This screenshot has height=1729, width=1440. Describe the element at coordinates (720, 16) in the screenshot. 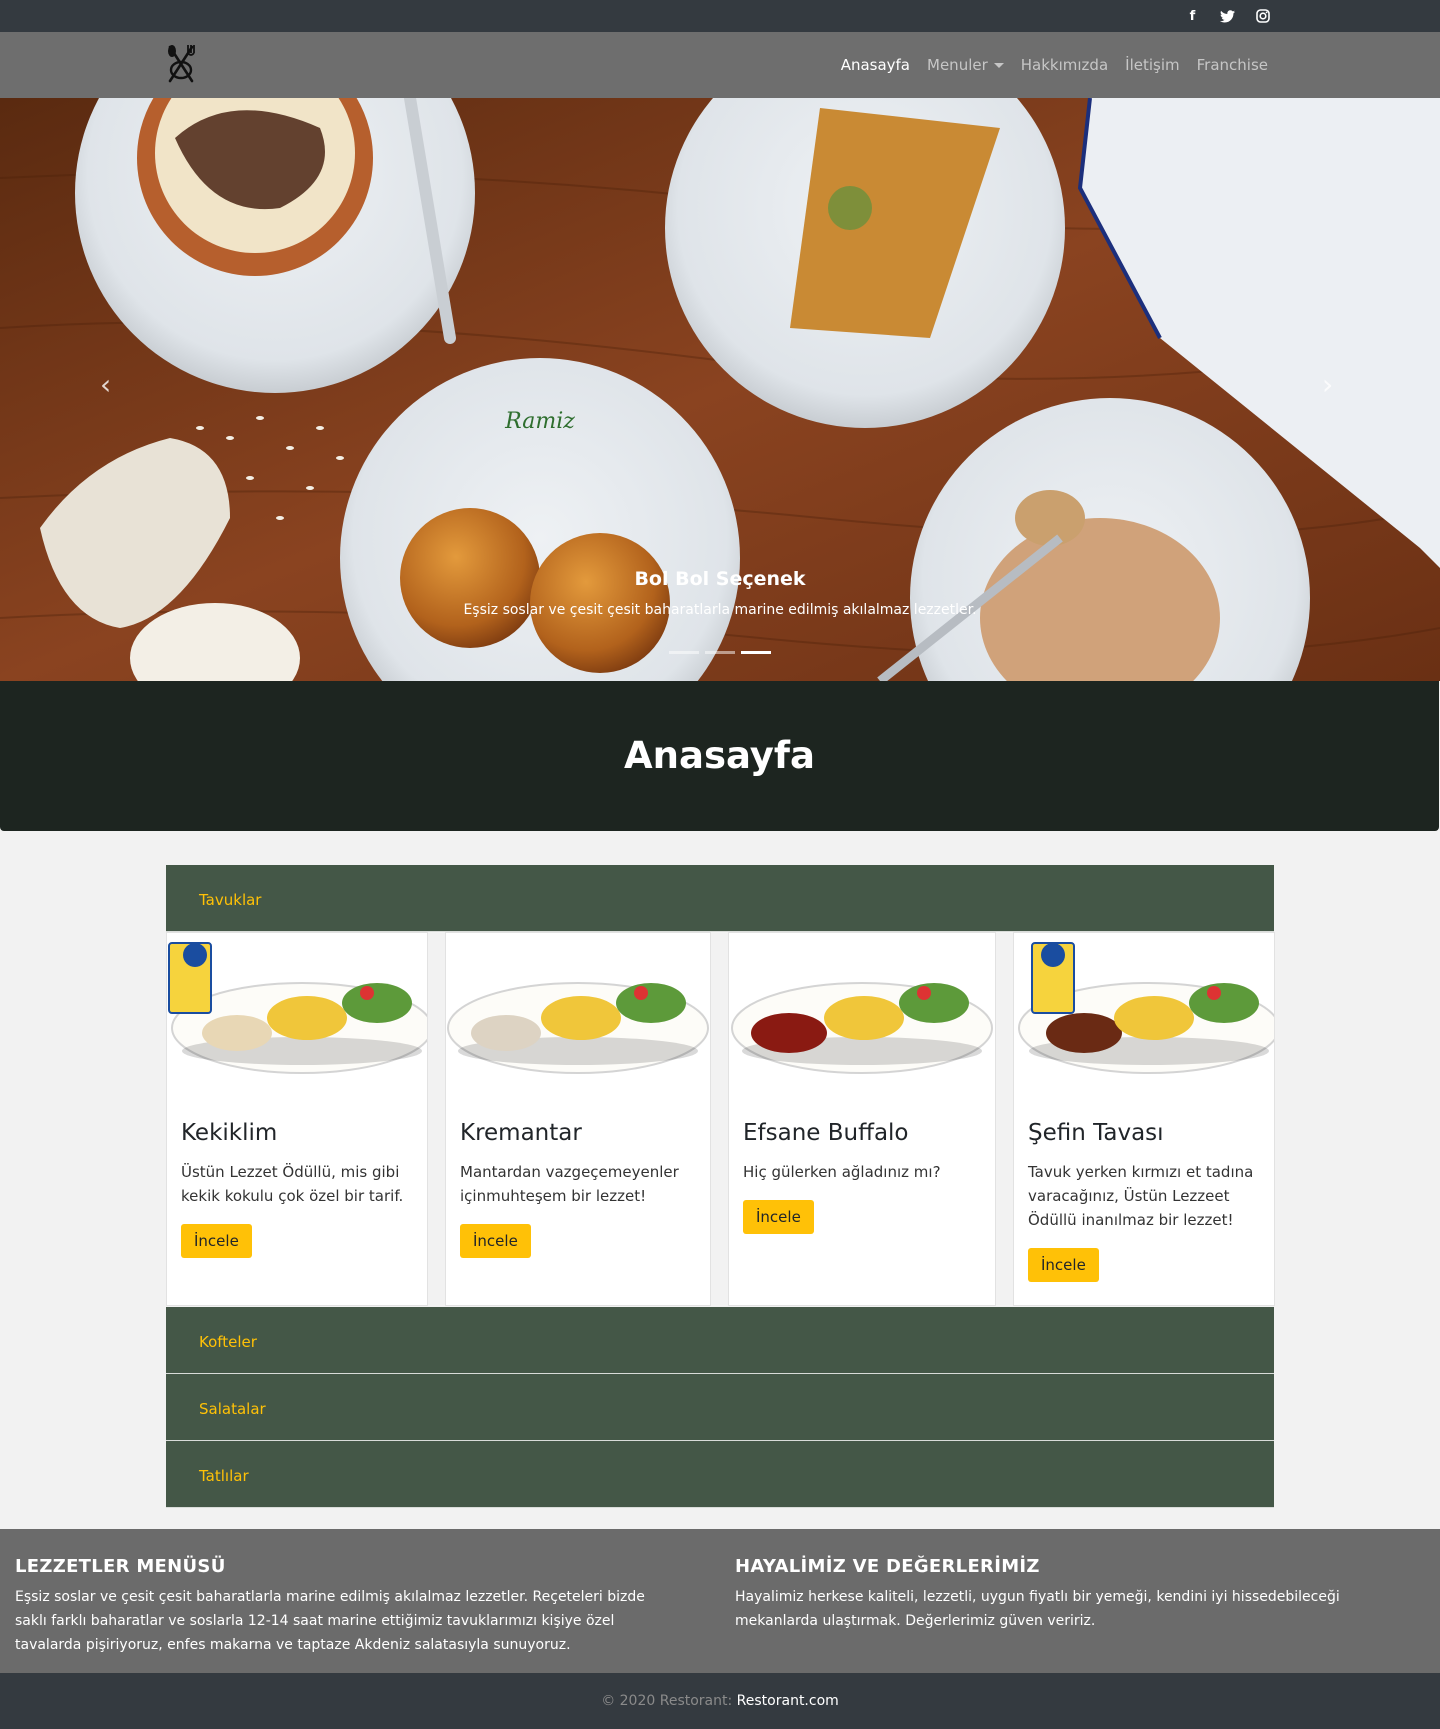

I see `top-bar: f` at that location.